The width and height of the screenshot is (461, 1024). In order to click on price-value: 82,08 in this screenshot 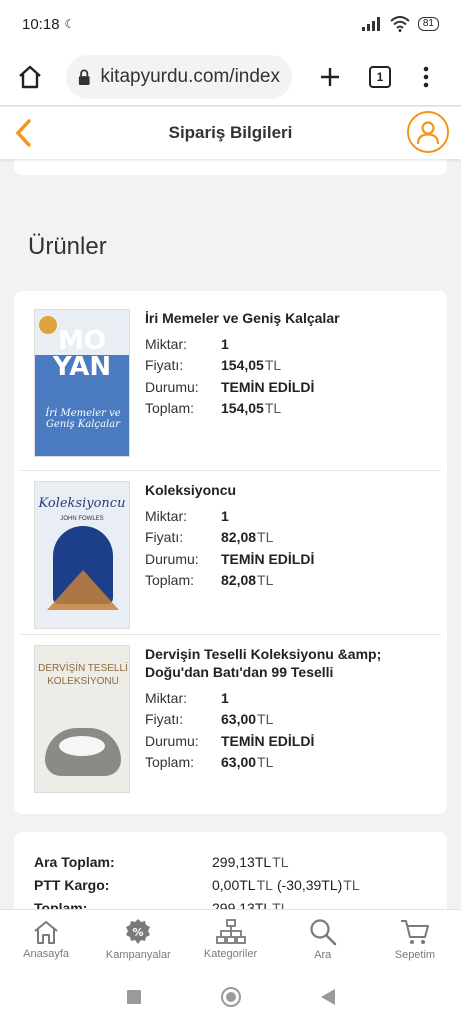, I will do `click(239, 537)`.